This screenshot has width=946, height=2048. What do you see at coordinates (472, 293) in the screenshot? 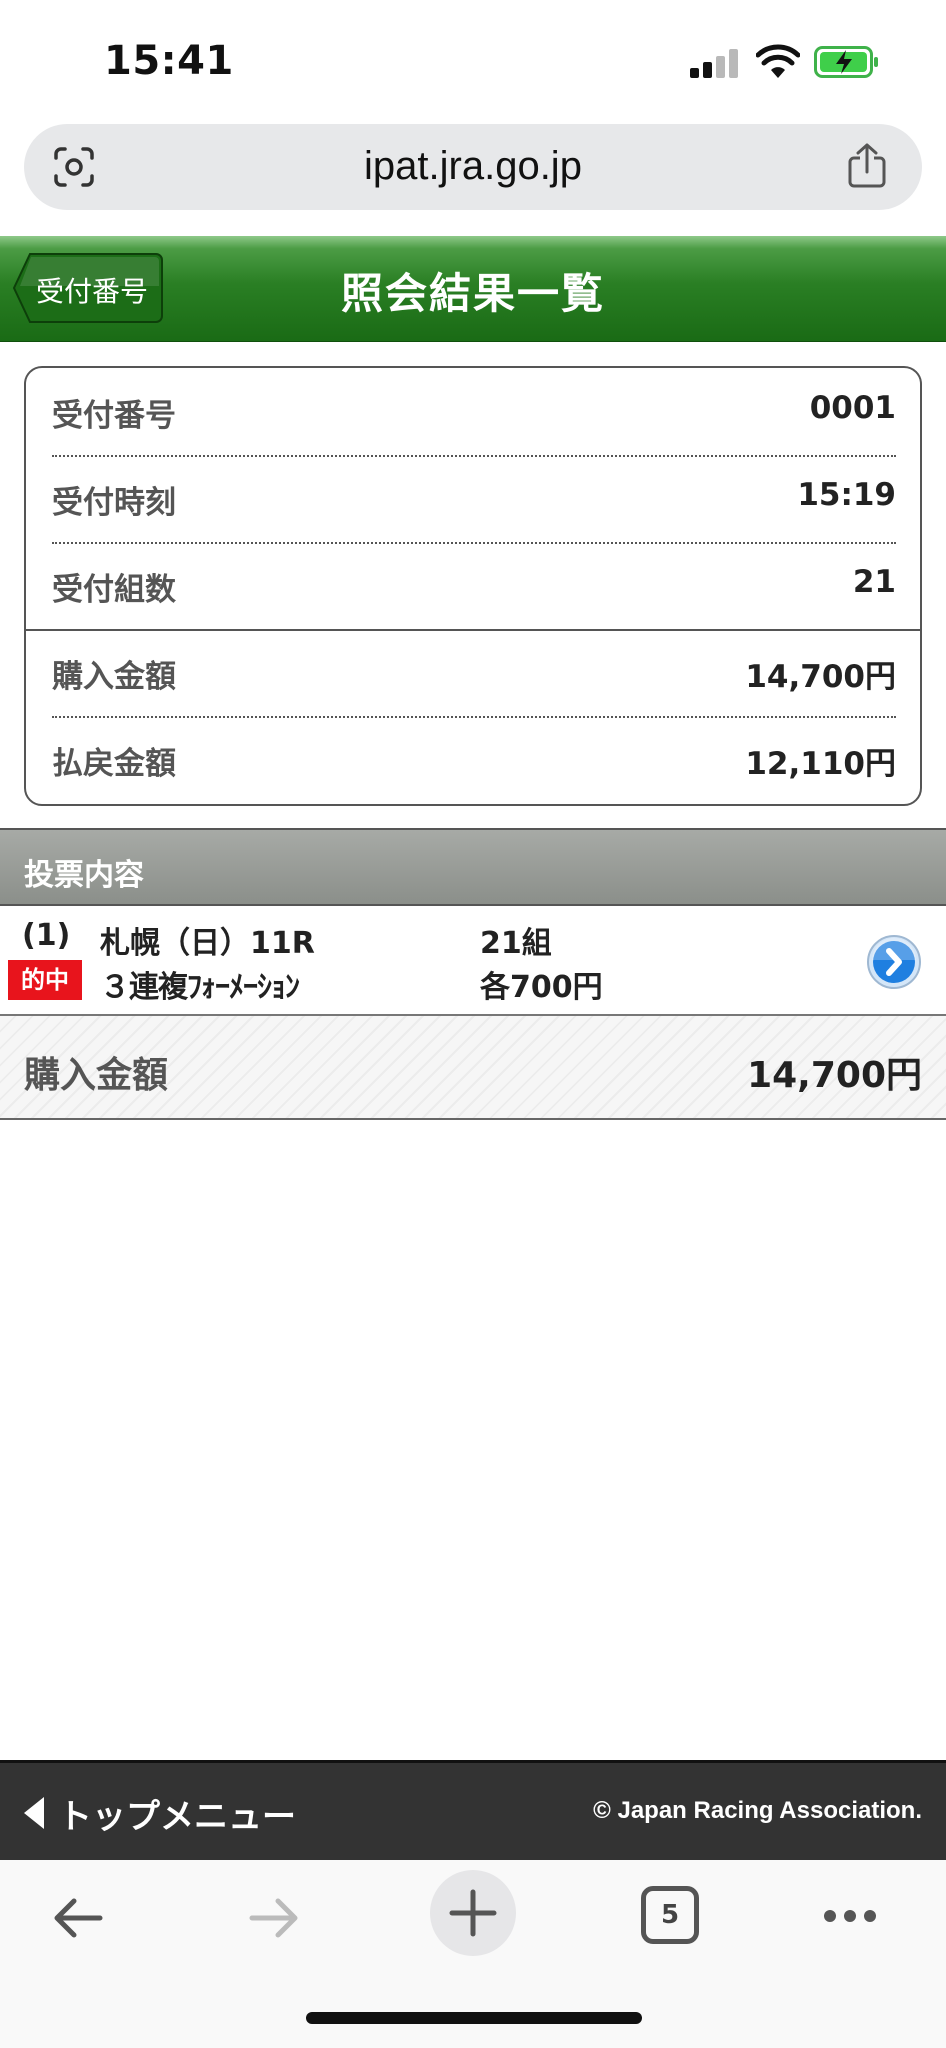
I see `page-title: 照会結果一覧` at bounding box center [472, 293].